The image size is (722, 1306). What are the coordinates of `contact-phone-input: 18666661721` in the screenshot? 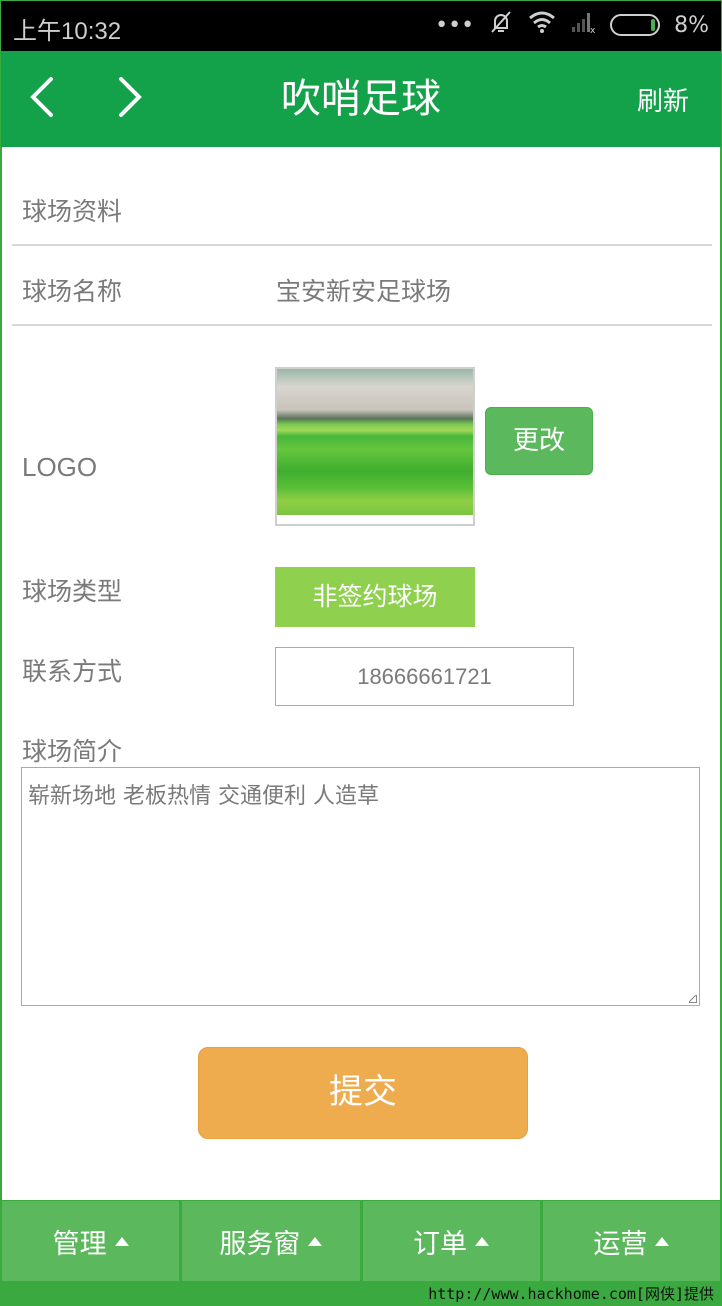 It's located at (424, 676).